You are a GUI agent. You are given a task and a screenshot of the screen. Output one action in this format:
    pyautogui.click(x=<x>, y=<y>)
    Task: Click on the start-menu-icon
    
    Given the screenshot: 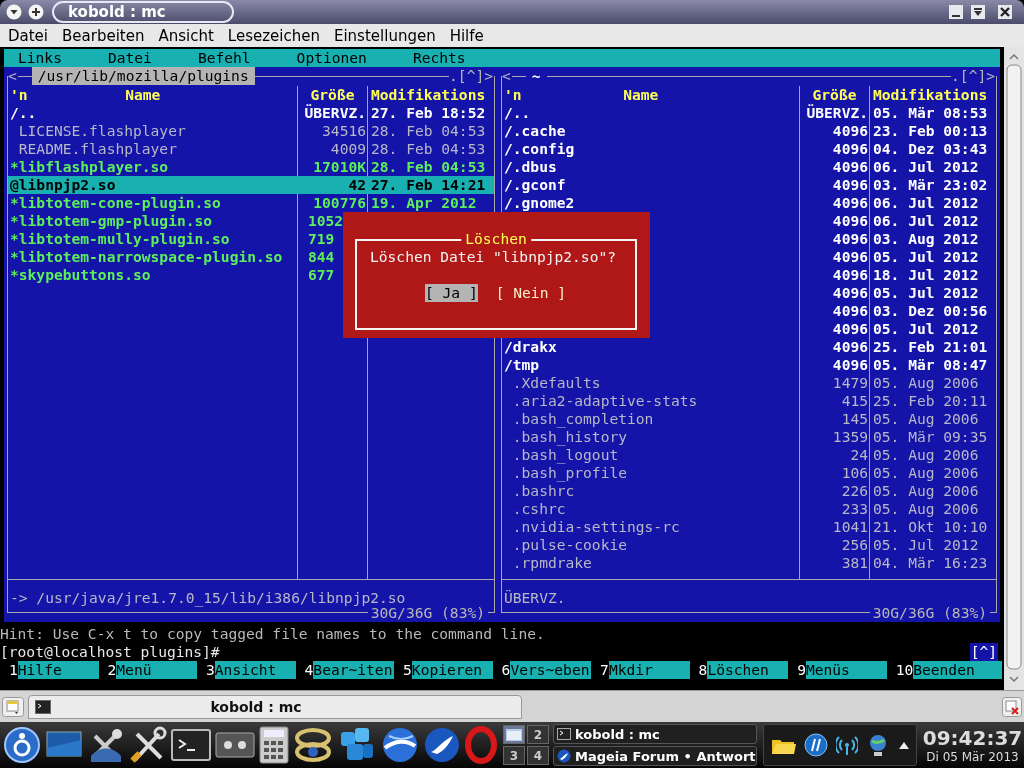 What is the action you would take?
    pyautogui.click(x=22, y=745)
    